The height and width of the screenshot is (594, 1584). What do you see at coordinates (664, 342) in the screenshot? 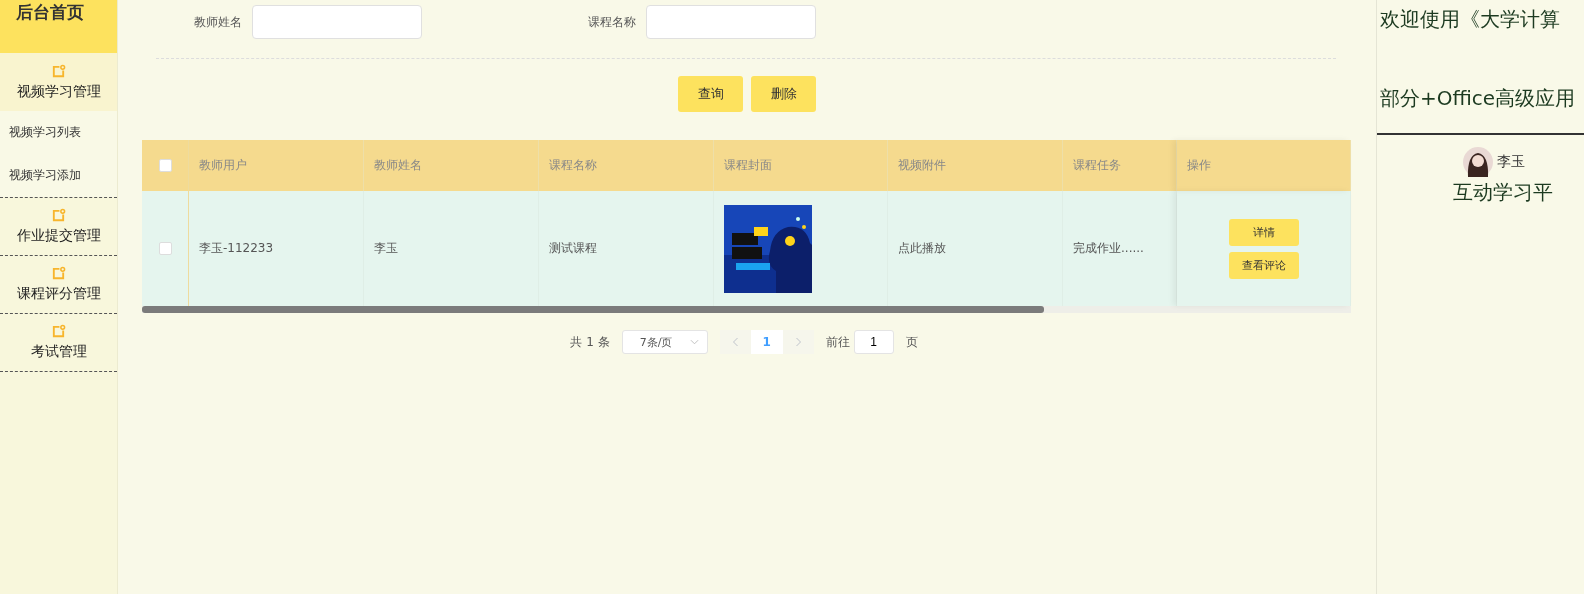
I see `page-size-select: 7条/页` at bounding box center [664, 342].